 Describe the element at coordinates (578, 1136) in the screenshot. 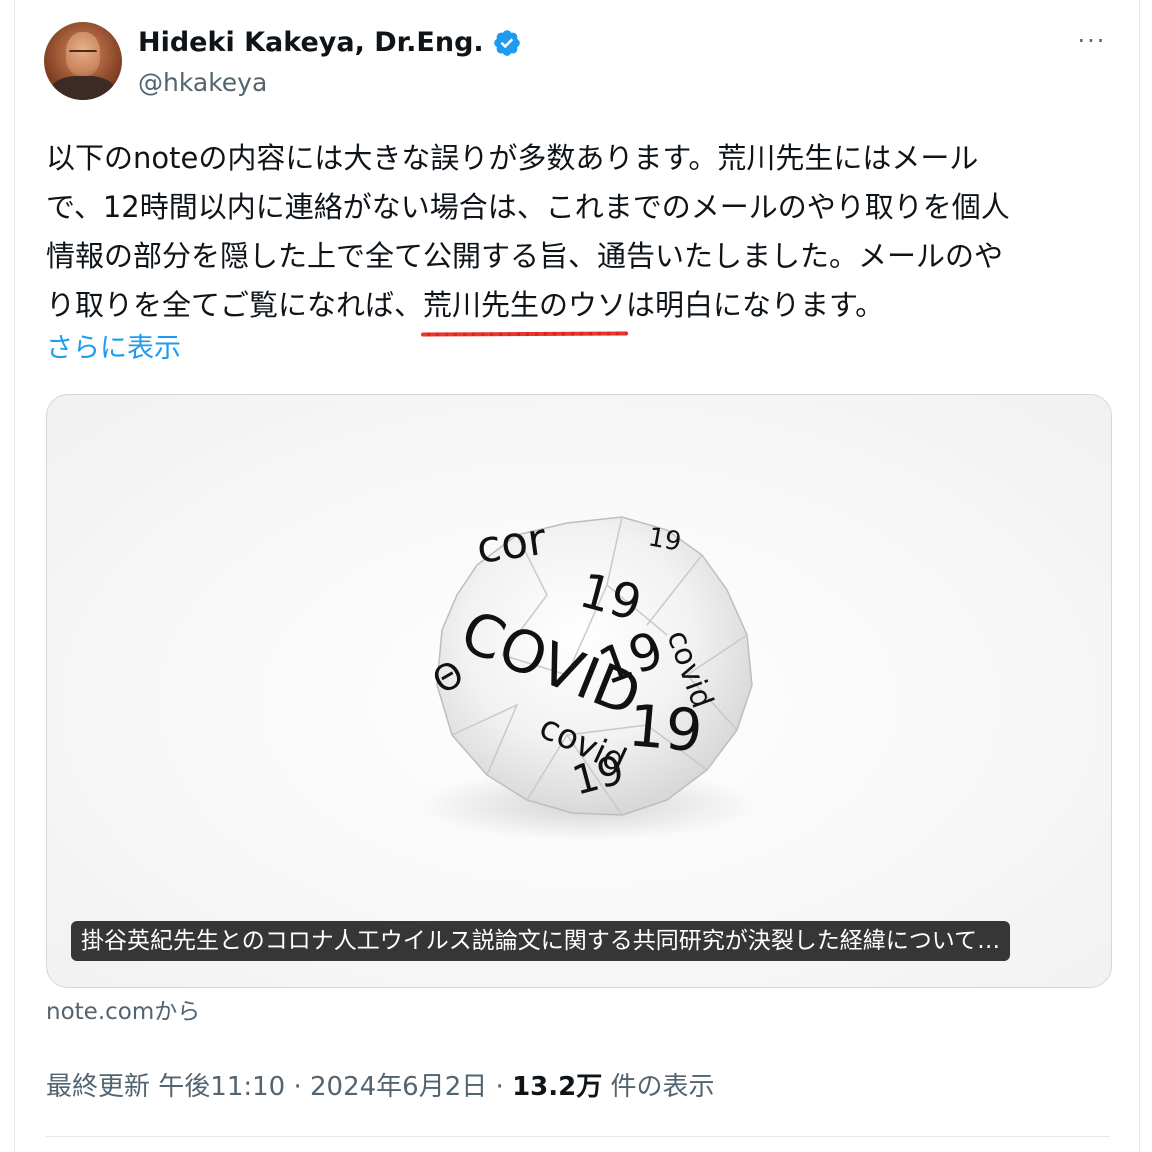

I see `divider` at that location.